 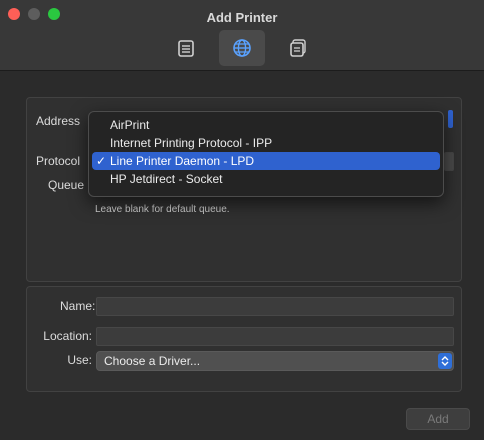 I want to click on toolbar, so click(x=242, y=48).